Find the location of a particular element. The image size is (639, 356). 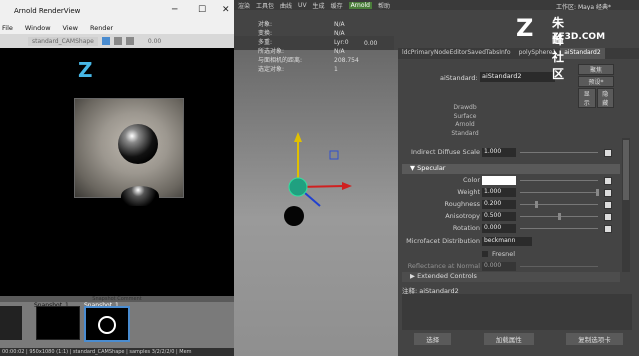

maximize-icon: ☐ is located at coordinates (202, 10).